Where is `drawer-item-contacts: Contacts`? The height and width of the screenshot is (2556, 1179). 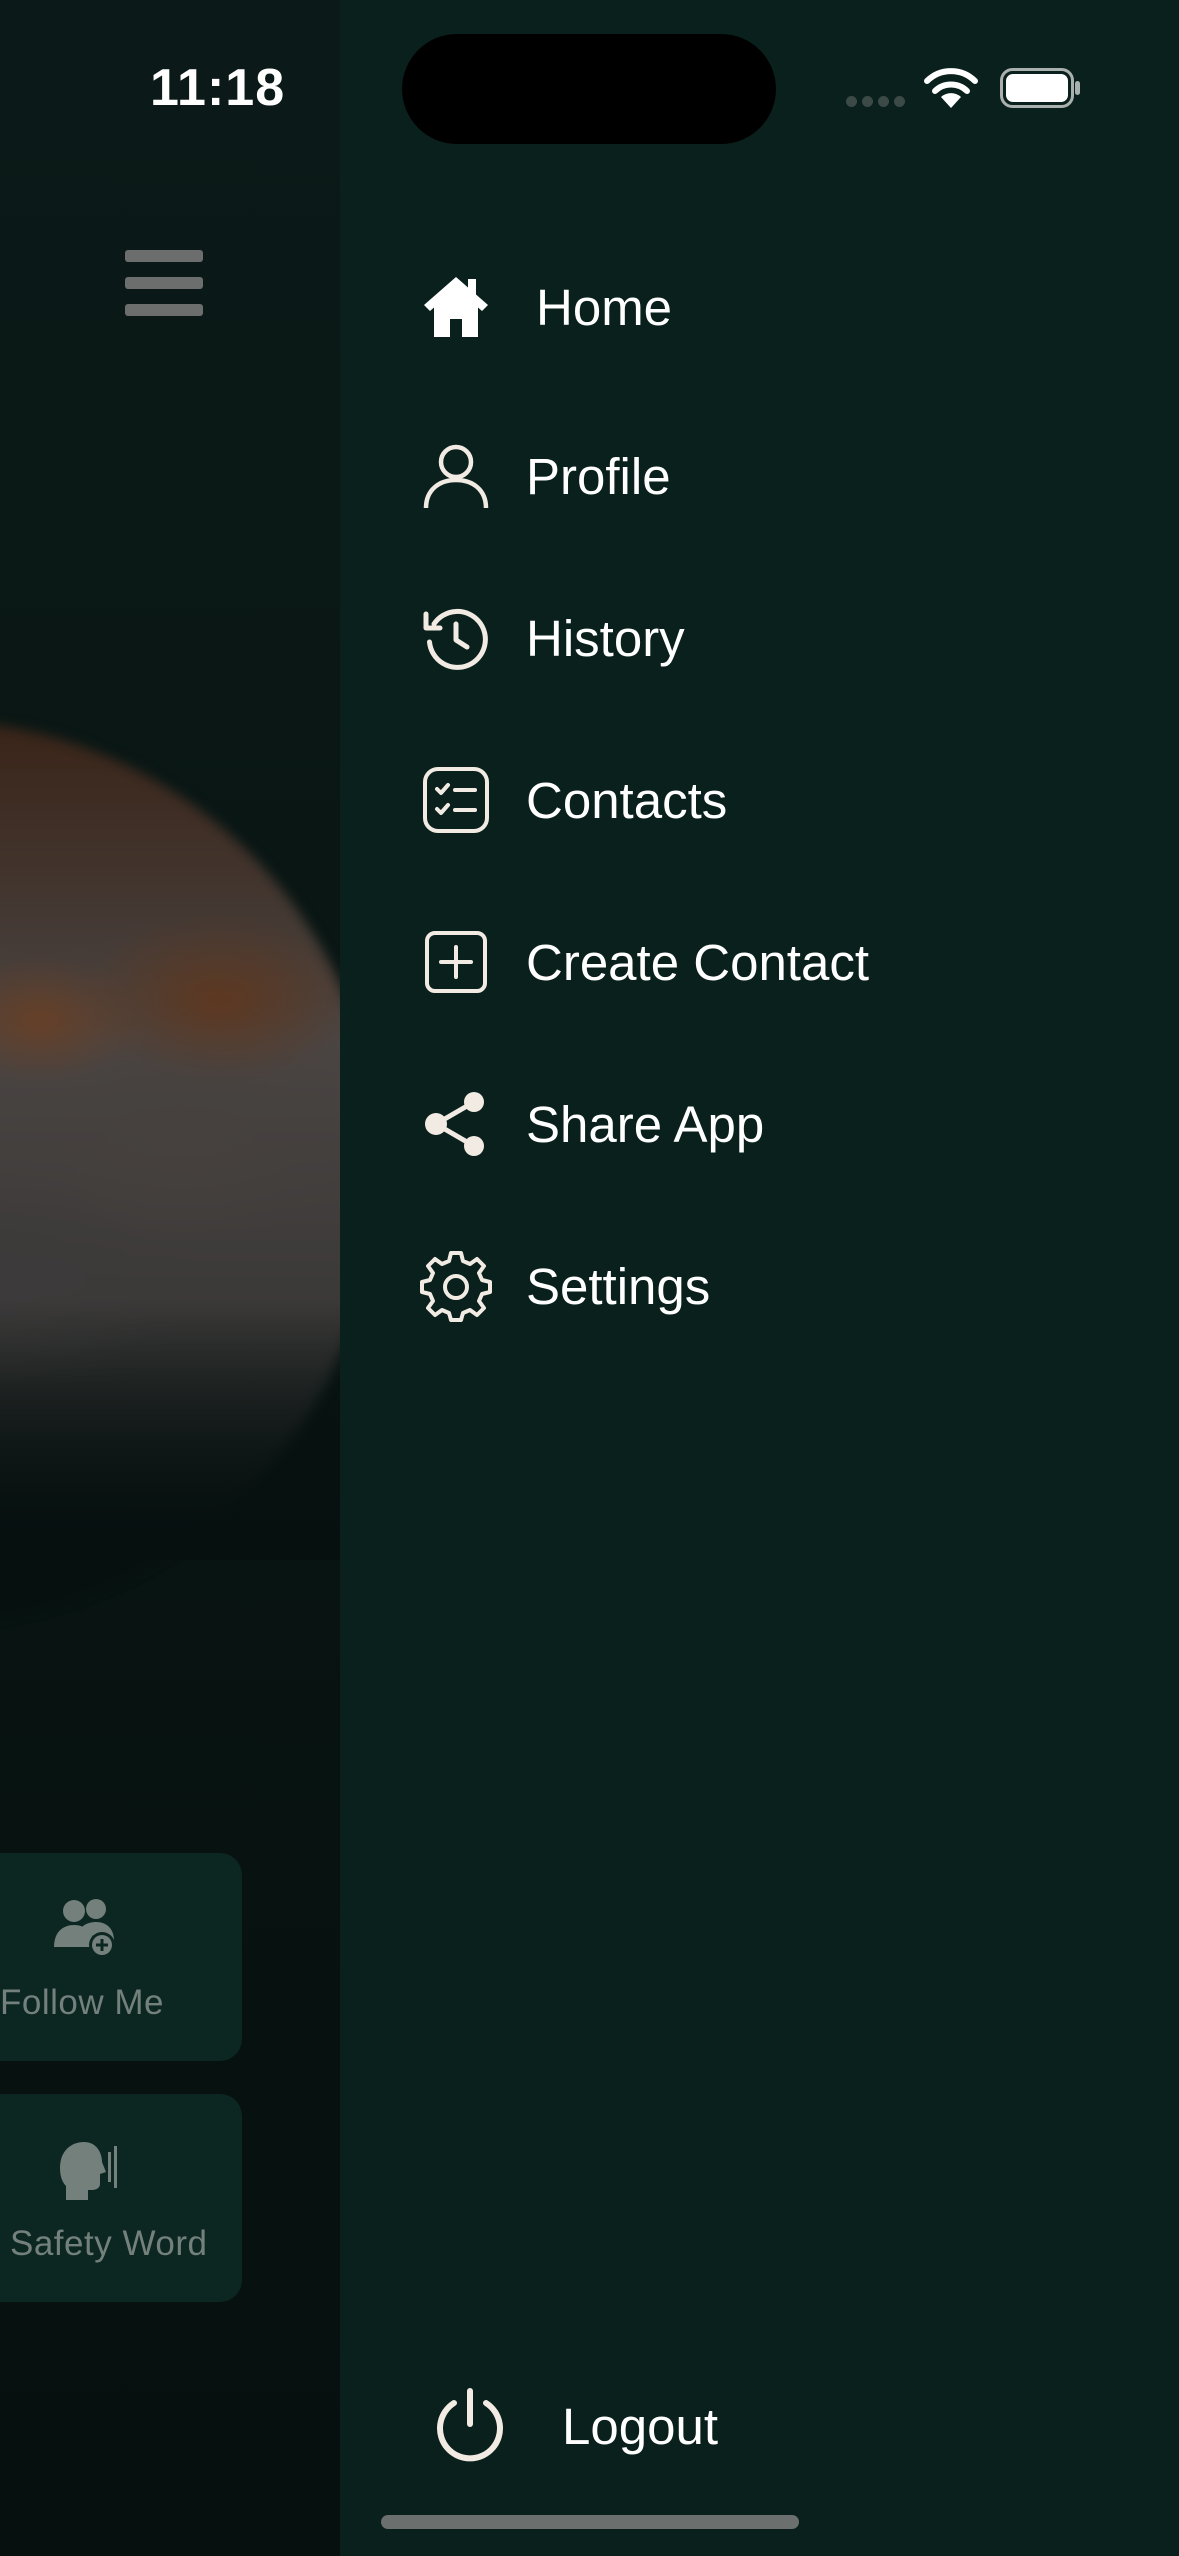
drawer-item-contacts: Contacts is located at coordinates (573, 800).